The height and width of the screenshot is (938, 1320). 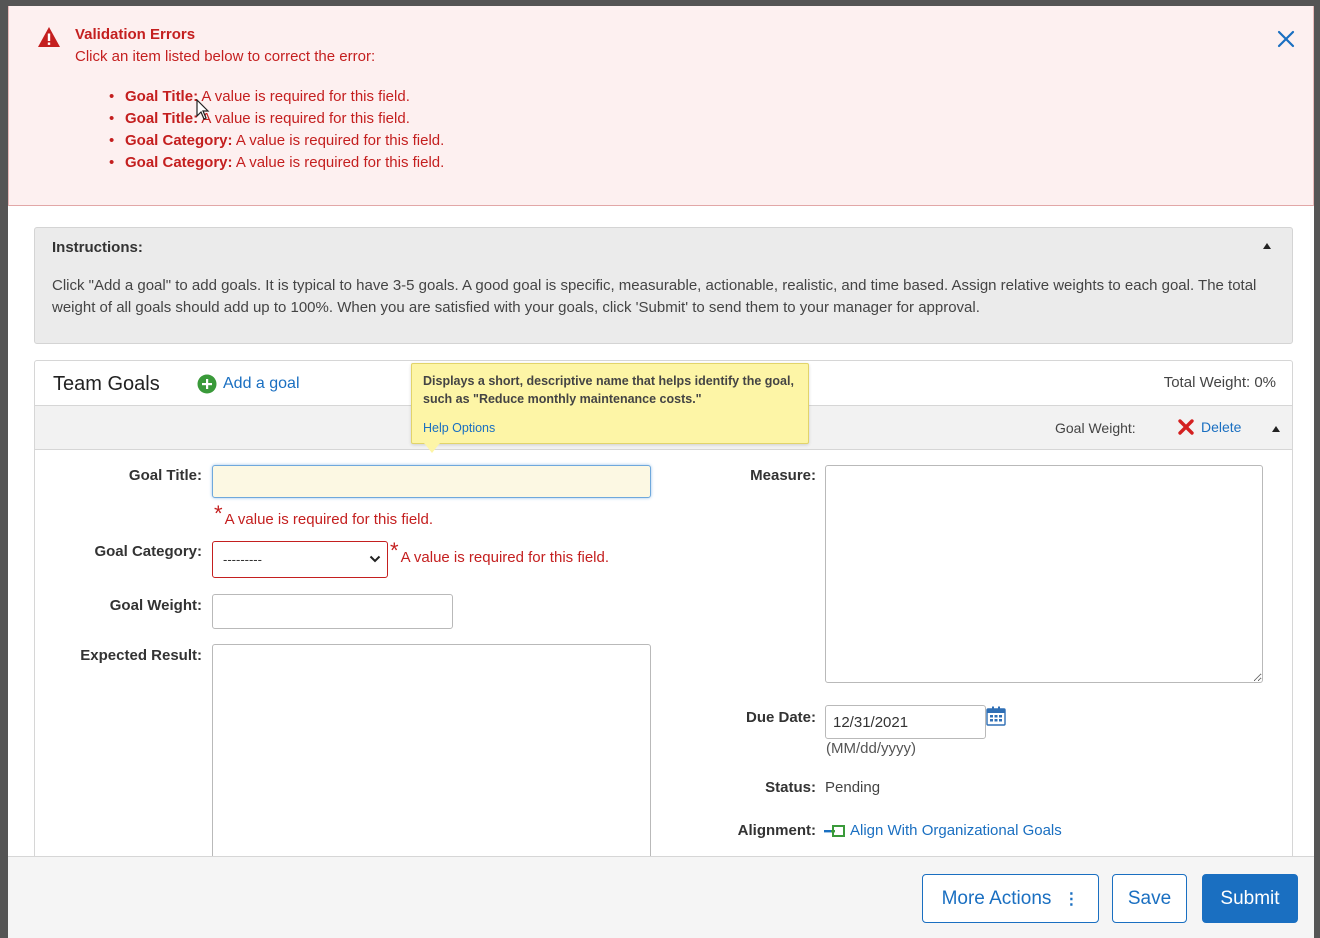 I want to click on goal-title-error-text: A value is required for this field., so click(x=329, y=519).